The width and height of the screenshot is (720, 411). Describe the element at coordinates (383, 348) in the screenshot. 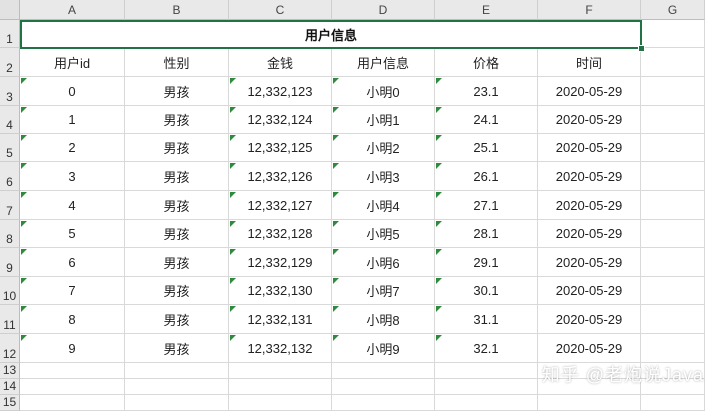

I see `cell-d12: 小明9` at that location.